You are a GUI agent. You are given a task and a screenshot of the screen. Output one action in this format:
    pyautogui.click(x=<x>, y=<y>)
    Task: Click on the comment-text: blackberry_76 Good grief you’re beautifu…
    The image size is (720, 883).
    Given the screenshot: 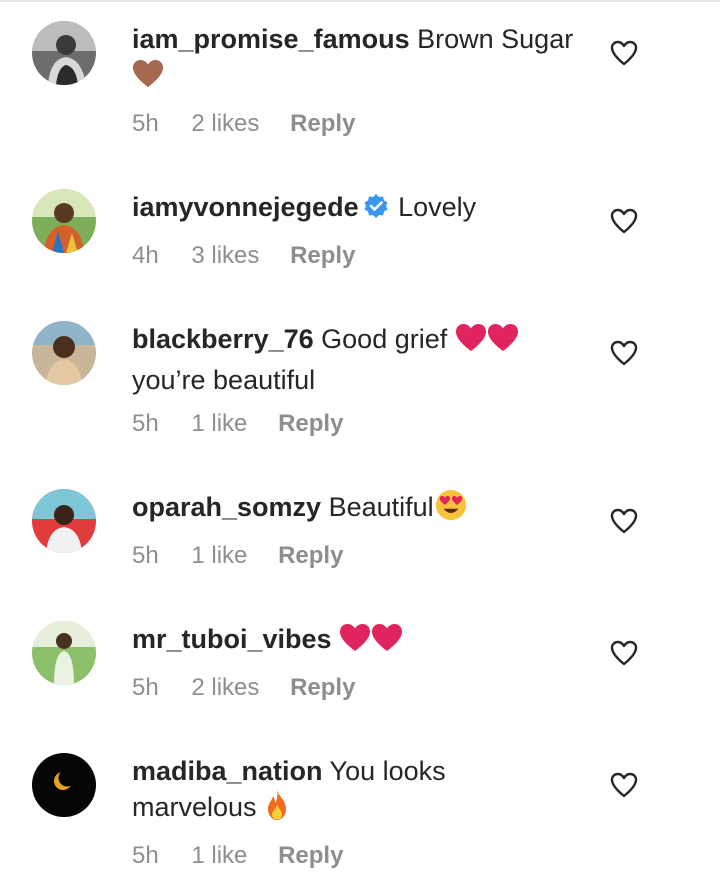 What is the action you would take?
    pyautogui.click(x=357, y=359)
    